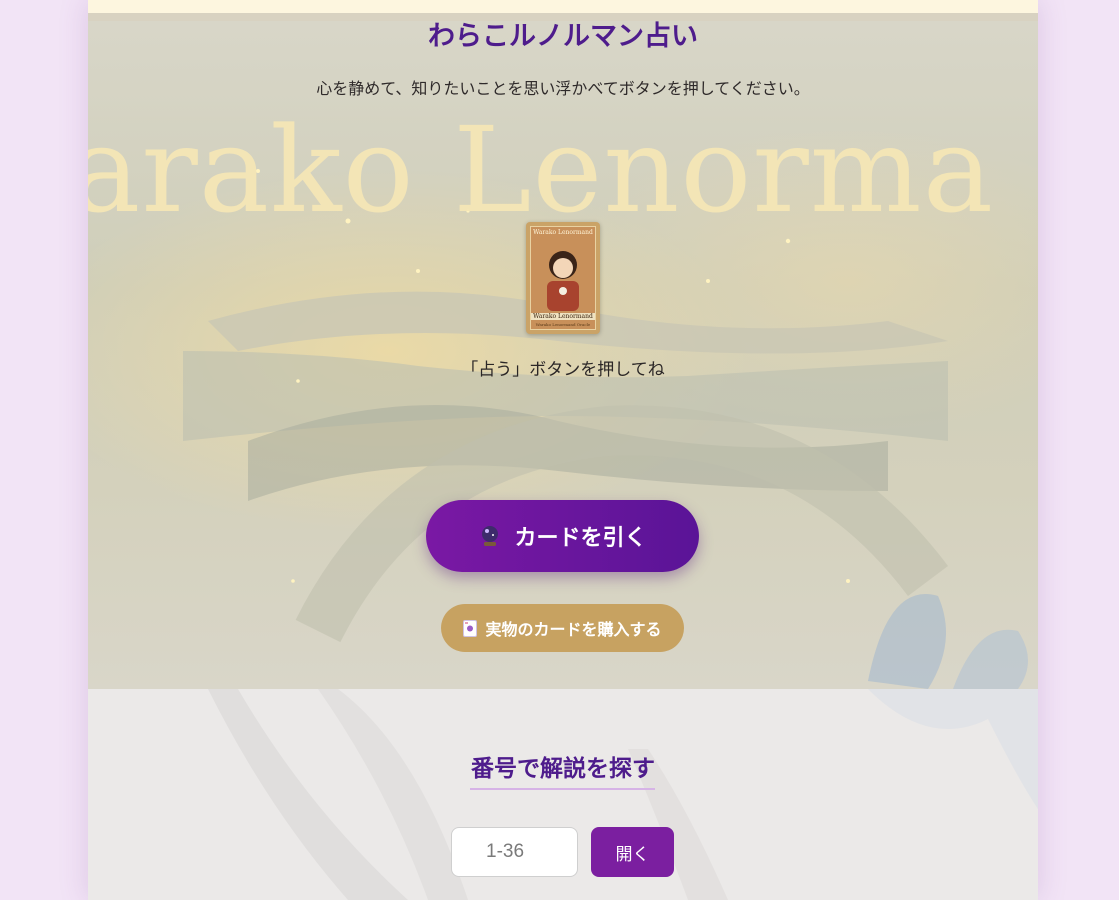 Image resolution: width=1119 pixels, height=900 pixels. I want to click on buy-physical-card-button: 実物のカードを購入する, so click(562, 628).